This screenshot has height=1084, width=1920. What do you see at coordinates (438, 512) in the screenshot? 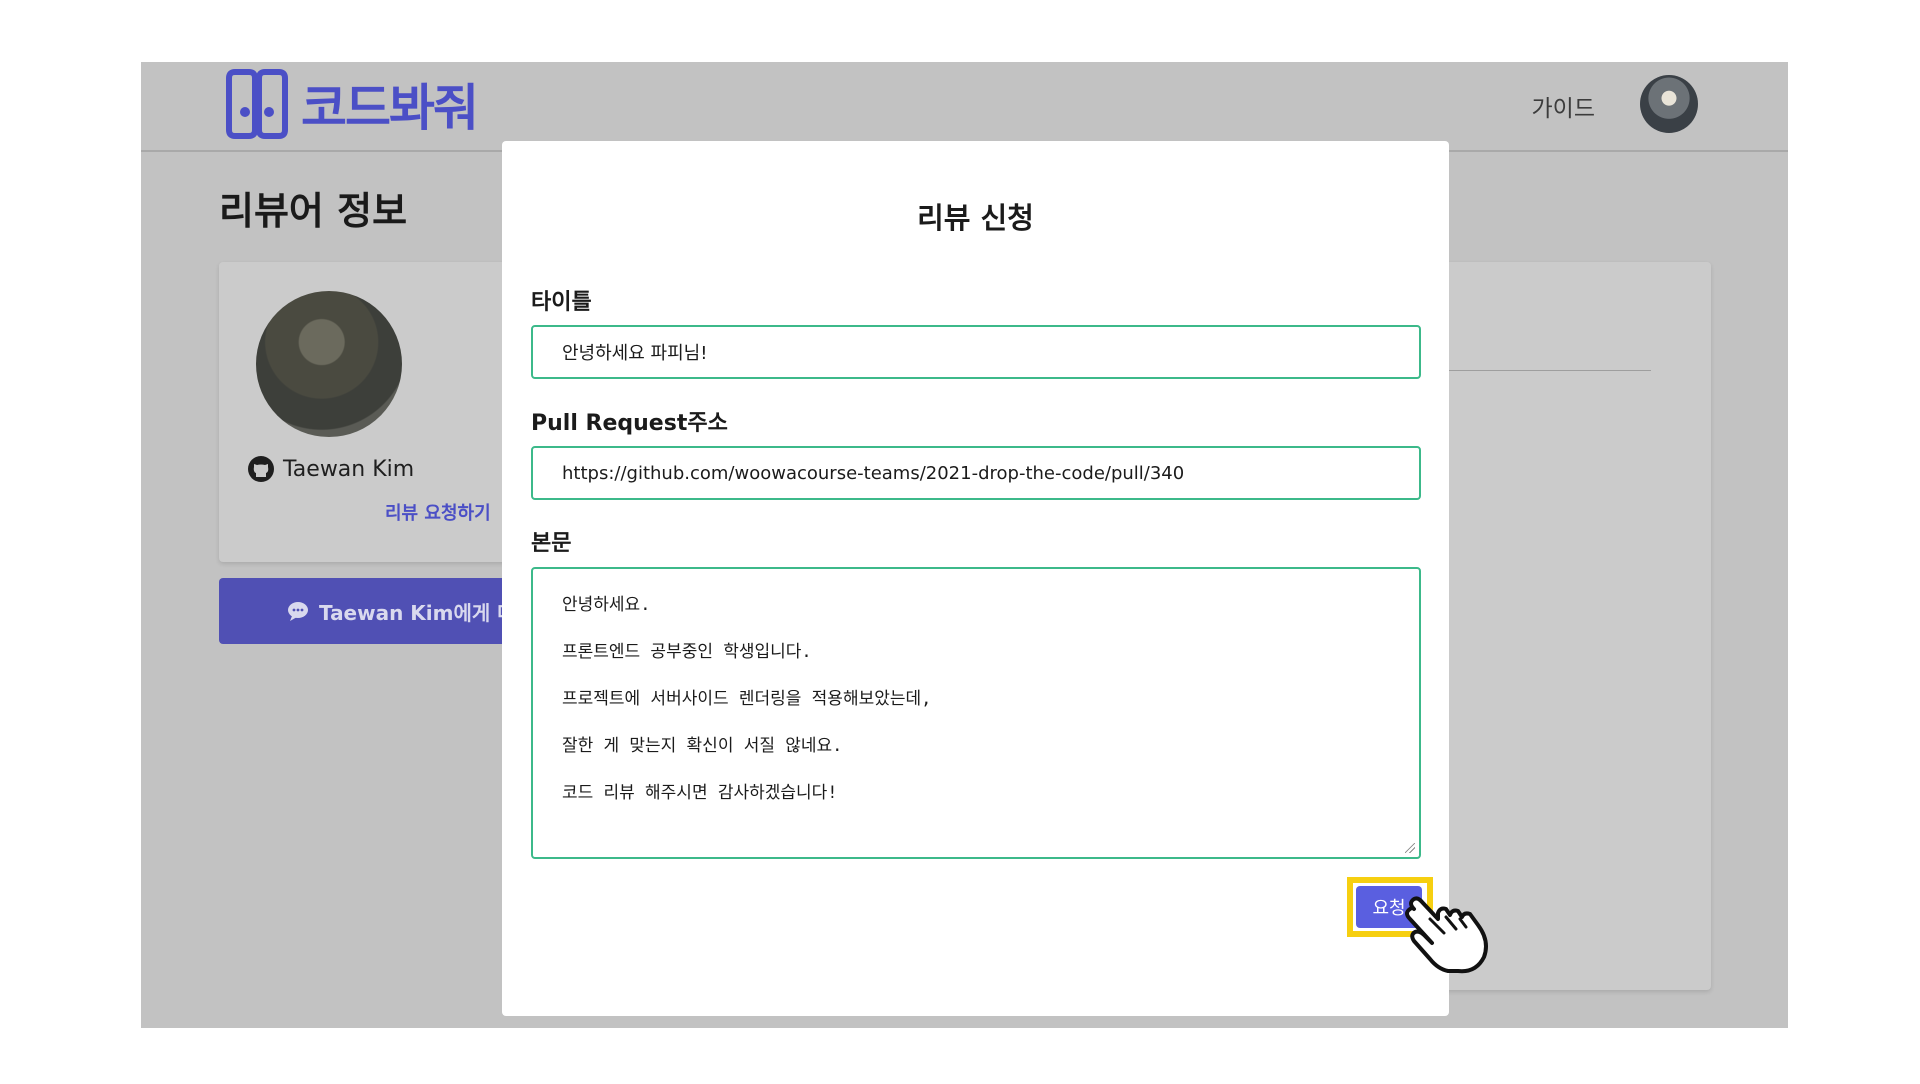
I see `review-request-link: 리뷰 요청하기` at bounding box center [438, 512].